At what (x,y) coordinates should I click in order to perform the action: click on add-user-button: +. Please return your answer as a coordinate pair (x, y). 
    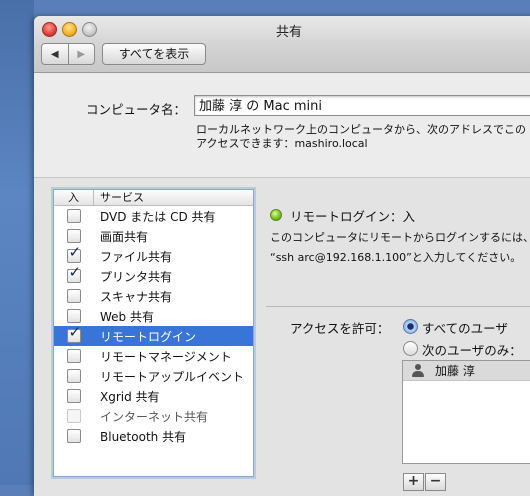
    Looking at the image, I should click on (413, 482).